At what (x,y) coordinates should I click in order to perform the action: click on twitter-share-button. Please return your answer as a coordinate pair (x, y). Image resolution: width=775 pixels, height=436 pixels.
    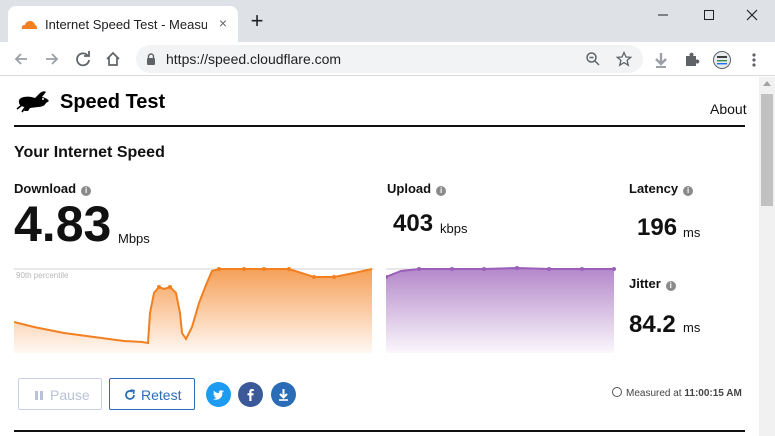
    Looking at the image, I should click on (218, 394).